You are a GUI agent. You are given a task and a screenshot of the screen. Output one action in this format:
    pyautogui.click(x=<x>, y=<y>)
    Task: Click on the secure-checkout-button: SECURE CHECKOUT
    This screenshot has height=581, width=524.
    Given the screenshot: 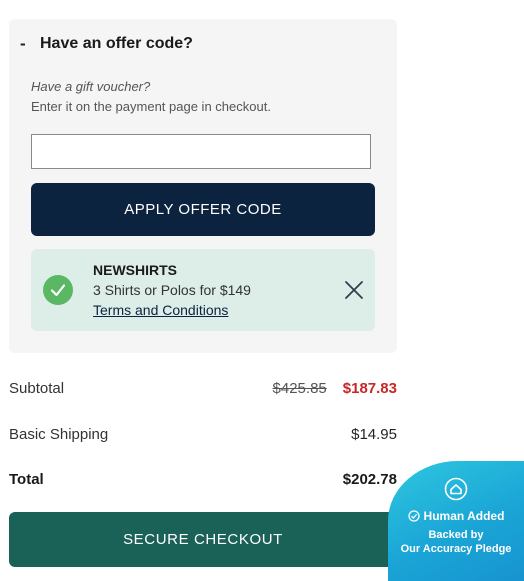 What is the action you would take?
    pyautogui.click(x=203, y=539)
    